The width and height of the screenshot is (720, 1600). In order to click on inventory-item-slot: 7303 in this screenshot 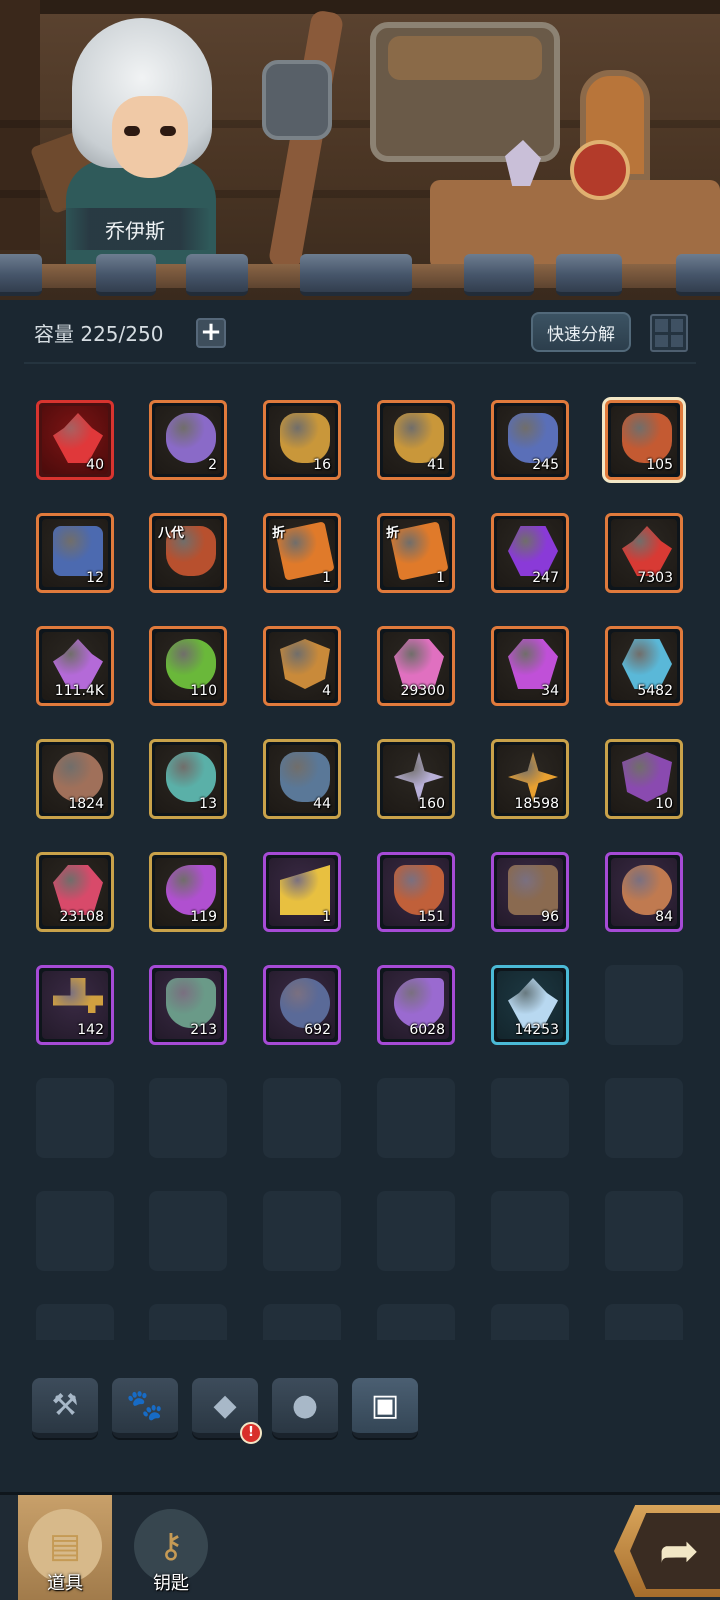, I will do `click(644, 553)`.